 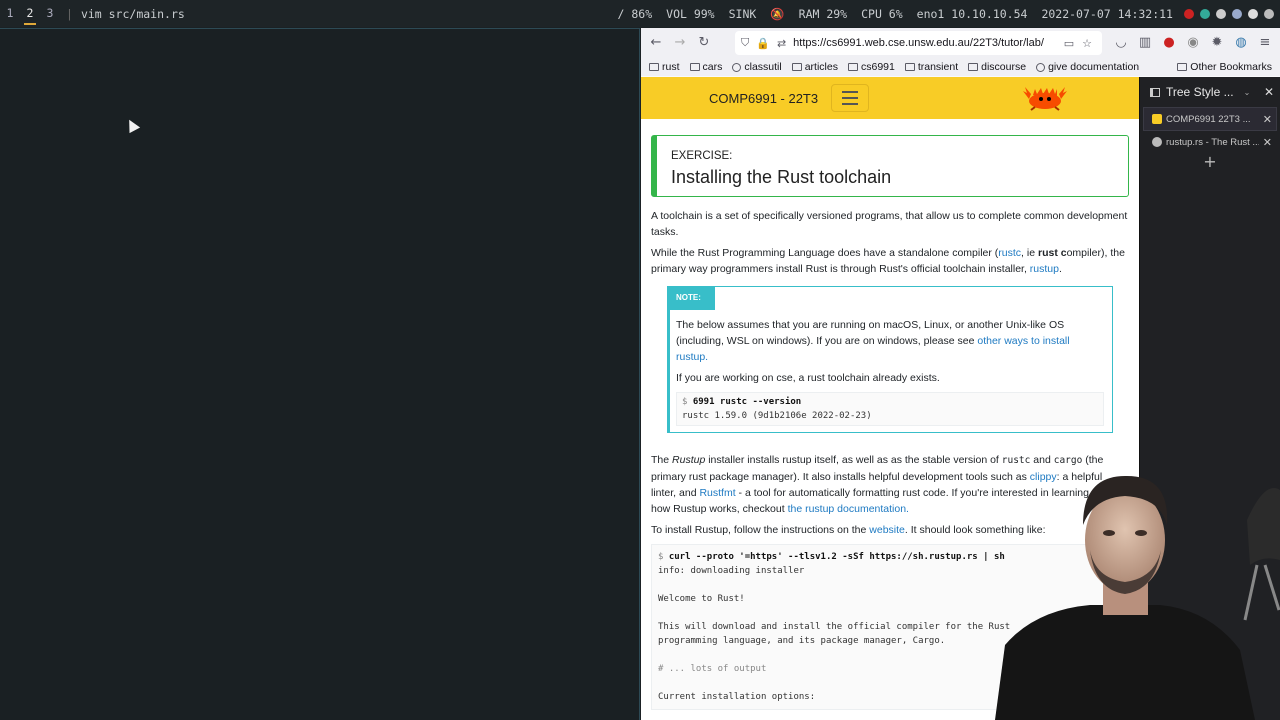 What do you see at coordinates (656, 43) in the screenshot?
I see `back-icon: ←` at bounding box center [656, 43].